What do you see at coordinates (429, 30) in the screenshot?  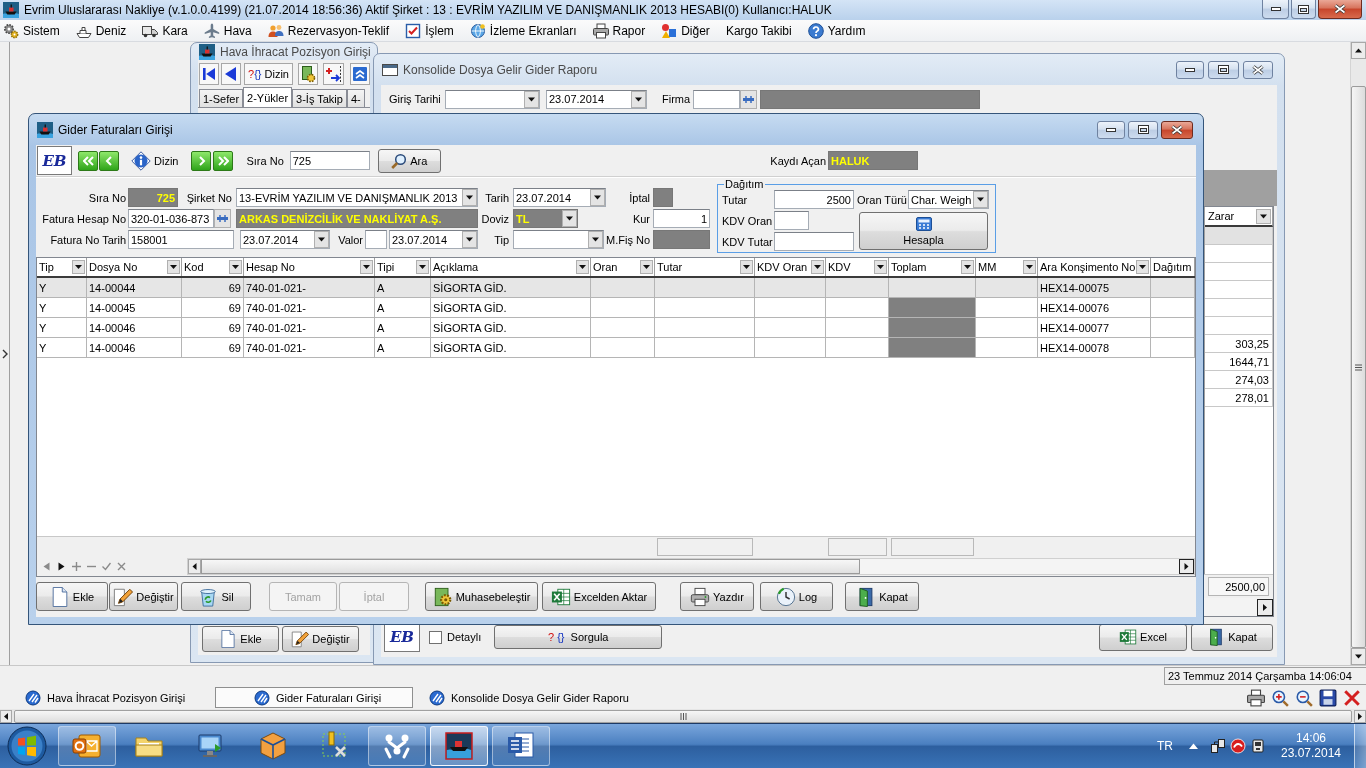 I see `menu-item: İşlem` at bounding box center [429, 30].